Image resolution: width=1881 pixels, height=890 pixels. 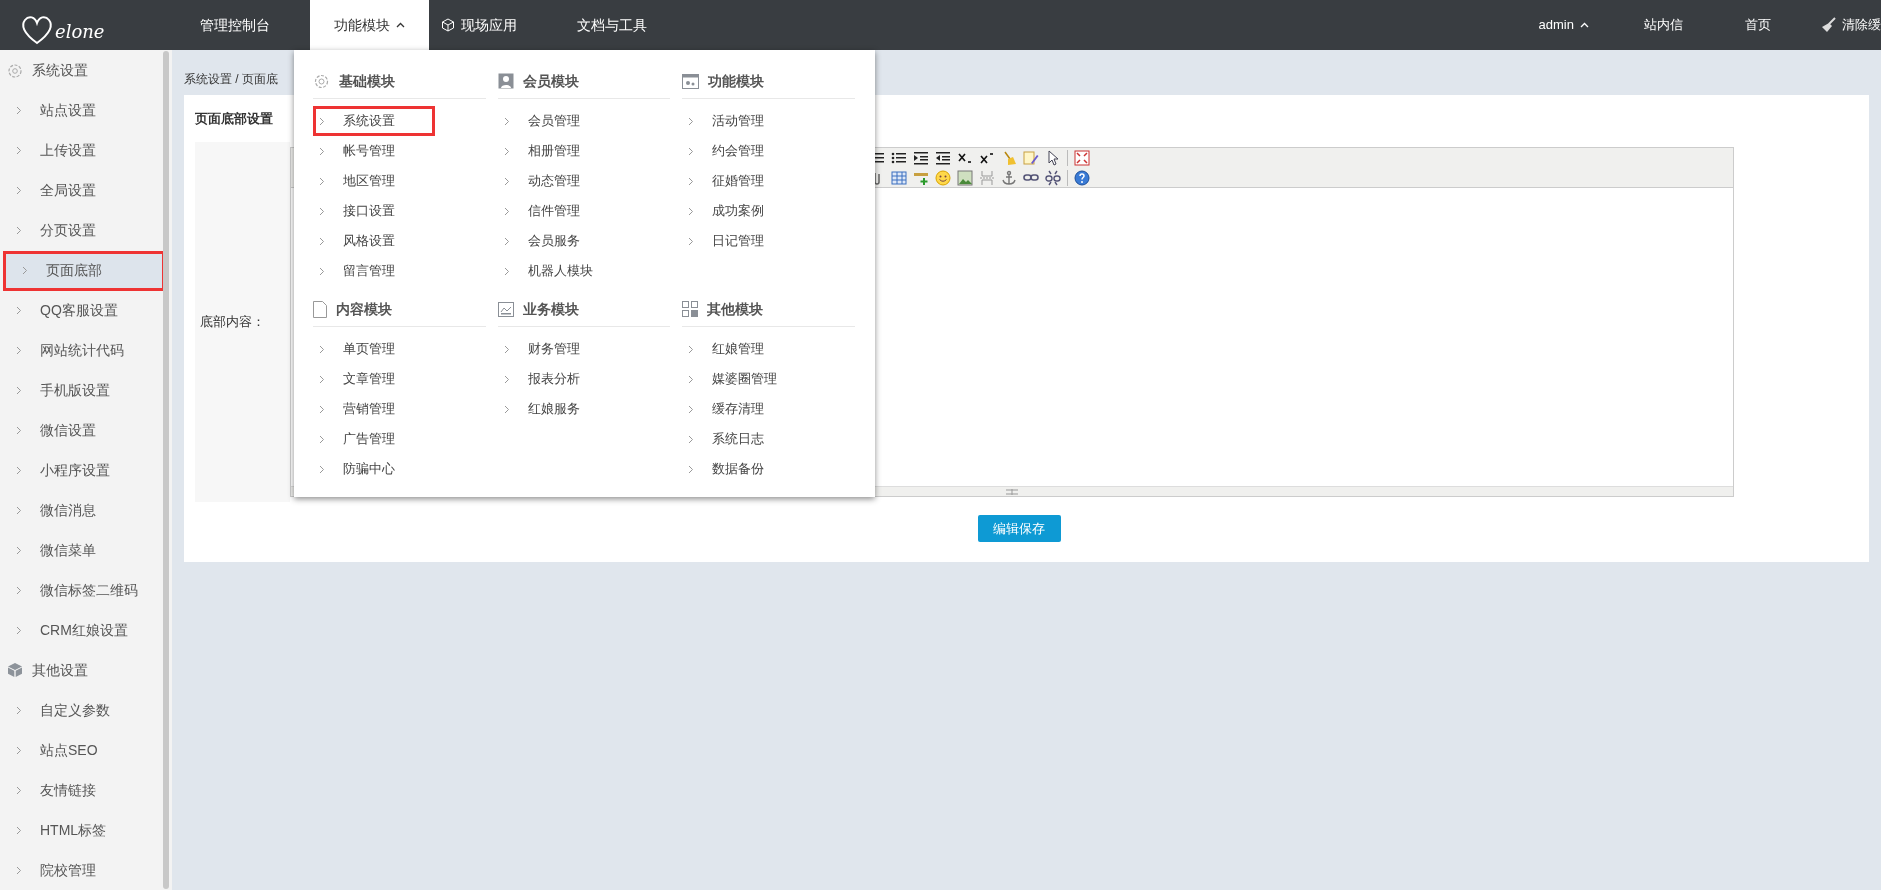 What do you see at coordinates (81, 470) in the screenshot?
I see `sidebar-item: 小程序设置` at bounding box center [81, 470].